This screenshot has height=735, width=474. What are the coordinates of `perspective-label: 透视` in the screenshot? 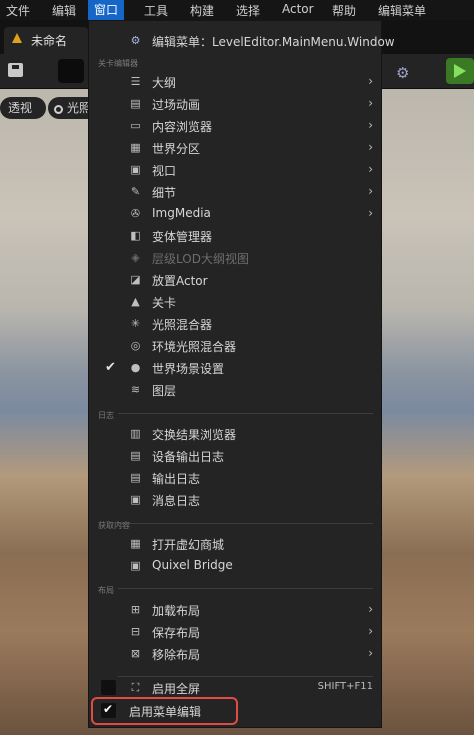 It's located at (20, 108).